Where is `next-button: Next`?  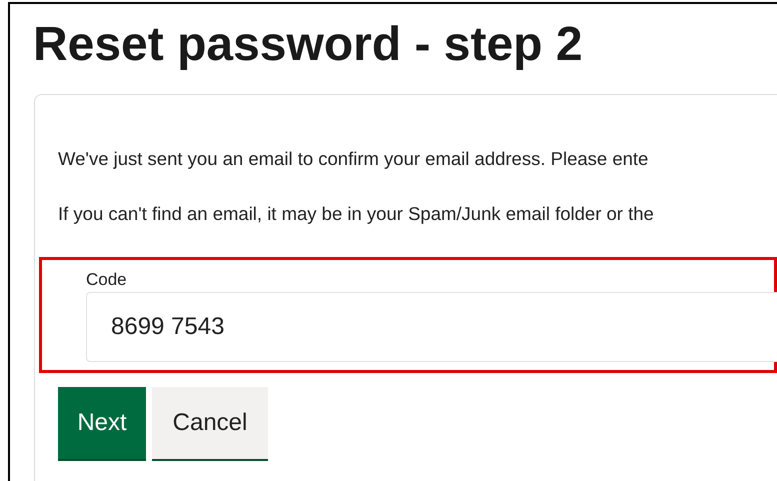 next-button: Next is located at coordinates (102, 424).